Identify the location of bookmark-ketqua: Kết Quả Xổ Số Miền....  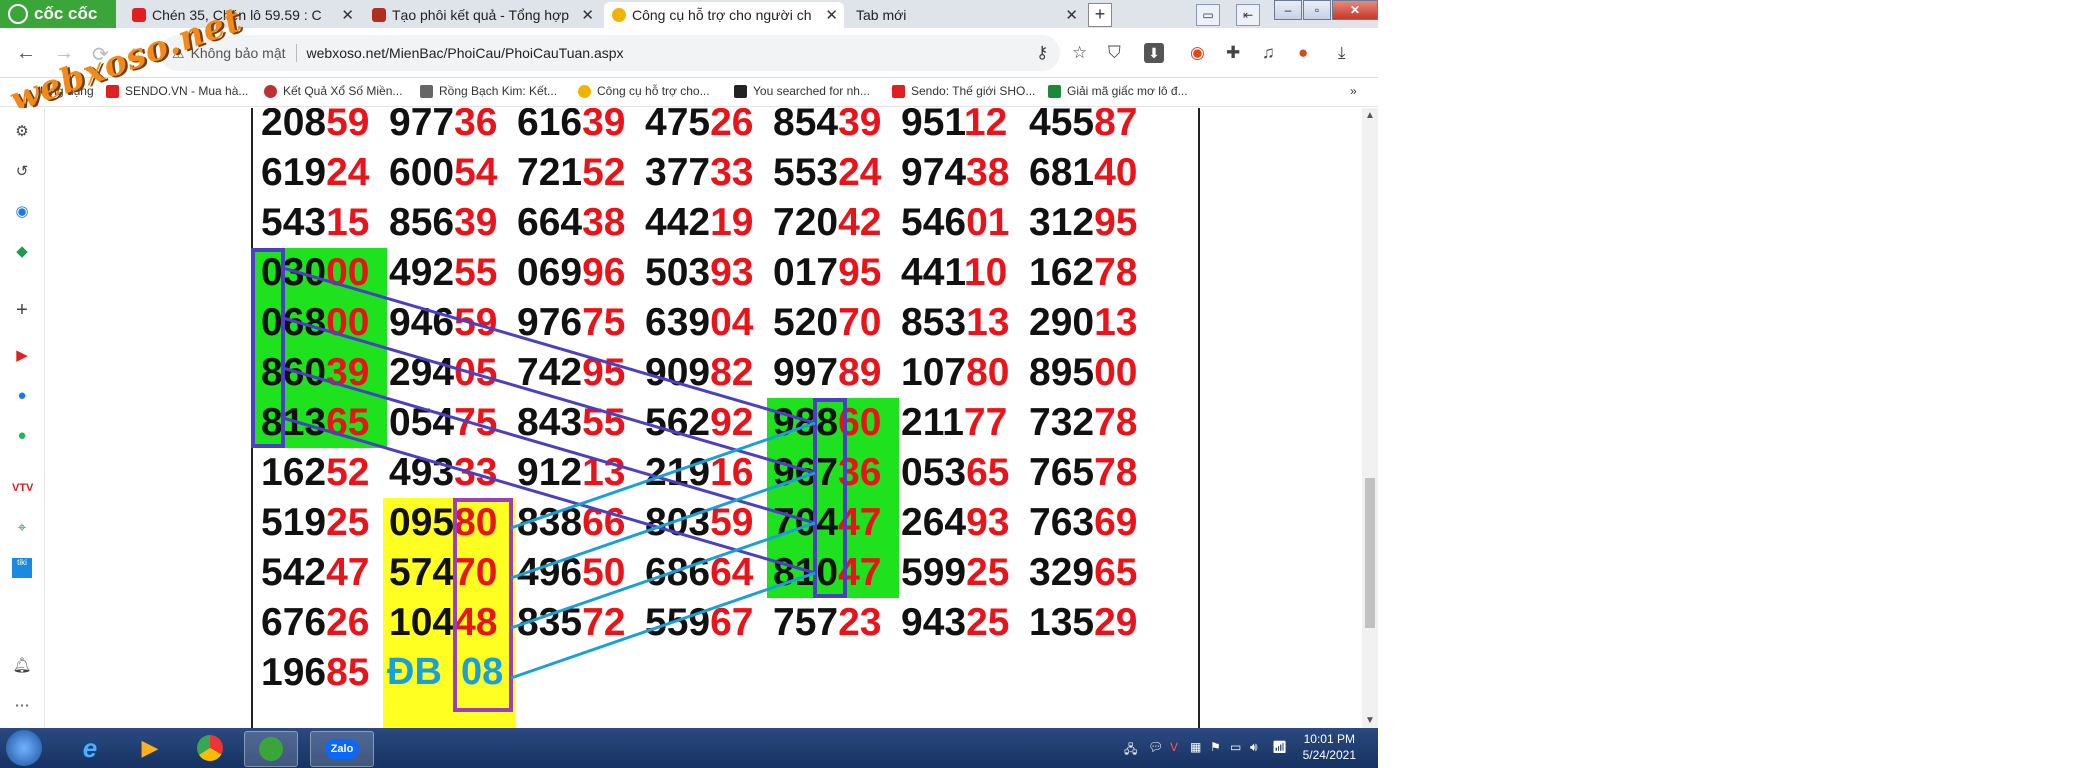
(333, 91).